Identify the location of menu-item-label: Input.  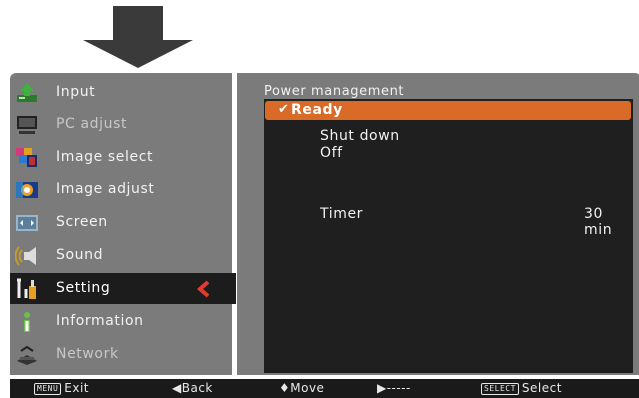
(76, 92).